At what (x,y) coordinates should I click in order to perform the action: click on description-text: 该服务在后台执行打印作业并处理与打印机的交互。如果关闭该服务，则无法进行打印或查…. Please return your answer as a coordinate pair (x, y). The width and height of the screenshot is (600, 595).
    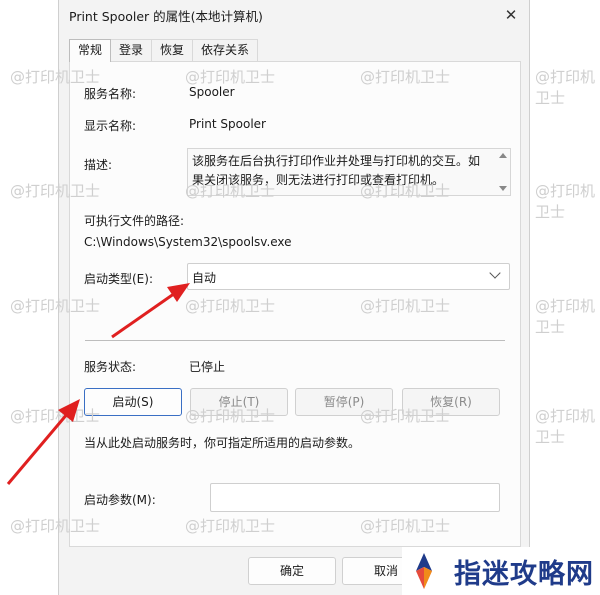
    Looking at the image, I should click on (336, 170).